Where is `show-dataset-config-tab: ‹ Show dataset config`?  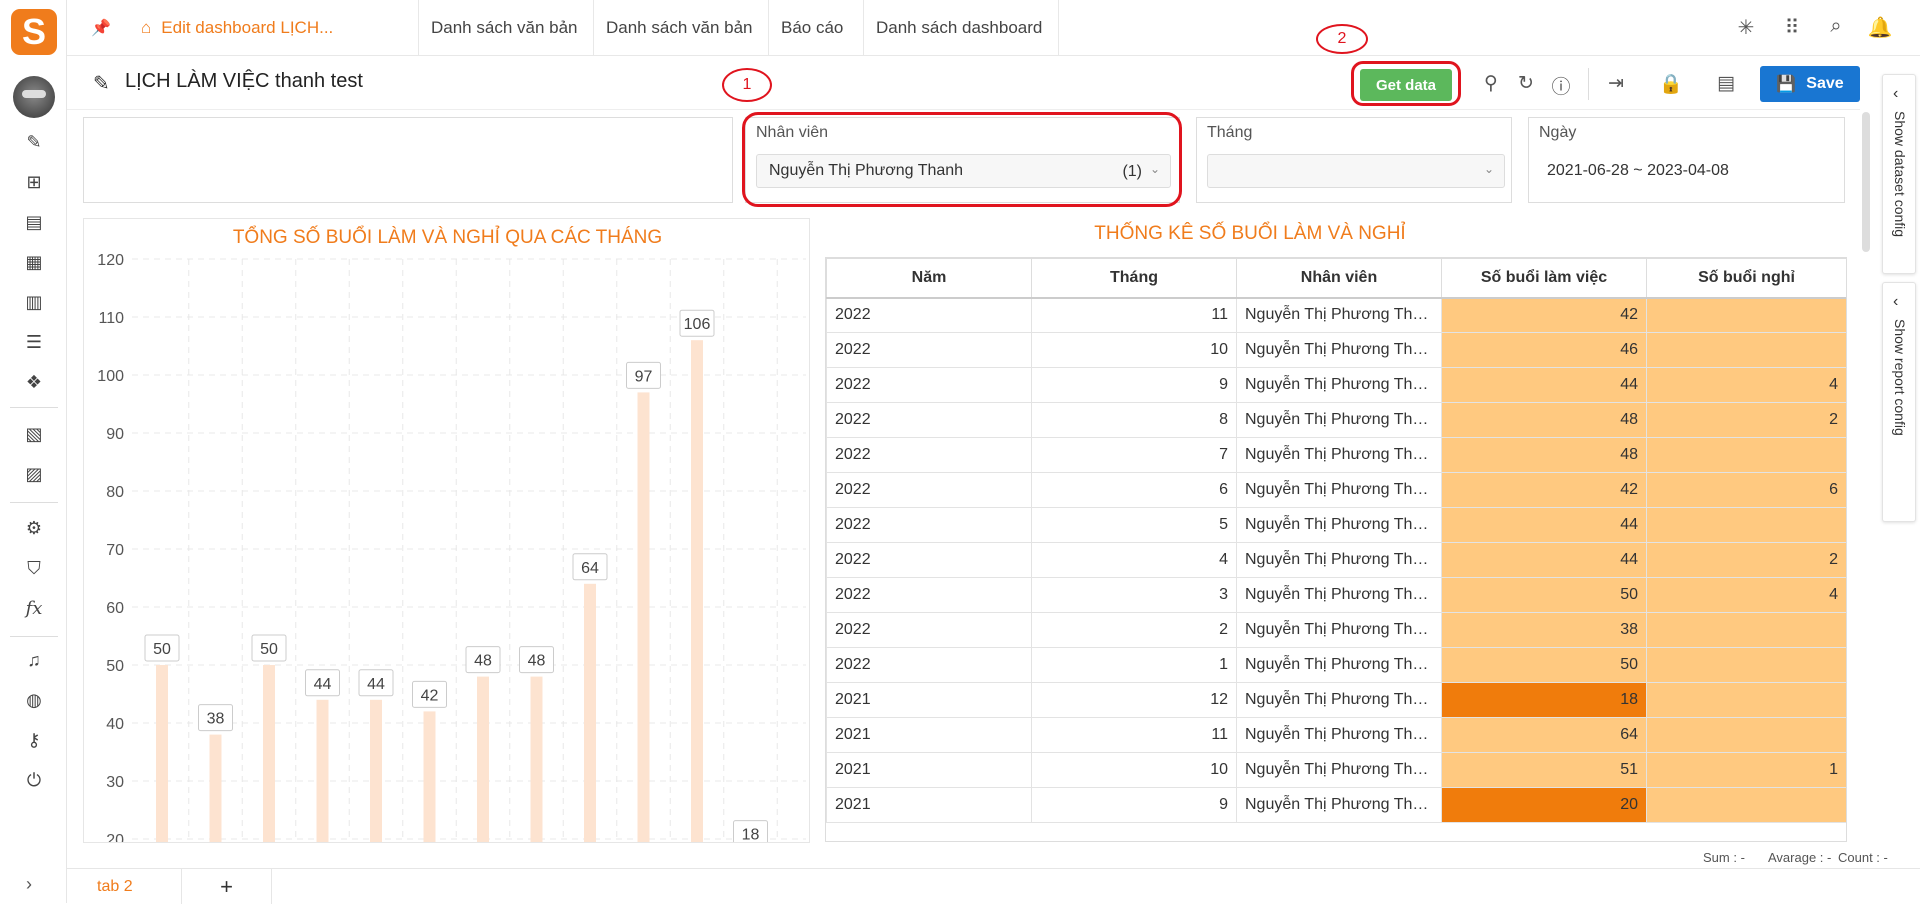
show-dataset-config-tab: ‹ Show dataset config is located at coordinates (1899, 174).